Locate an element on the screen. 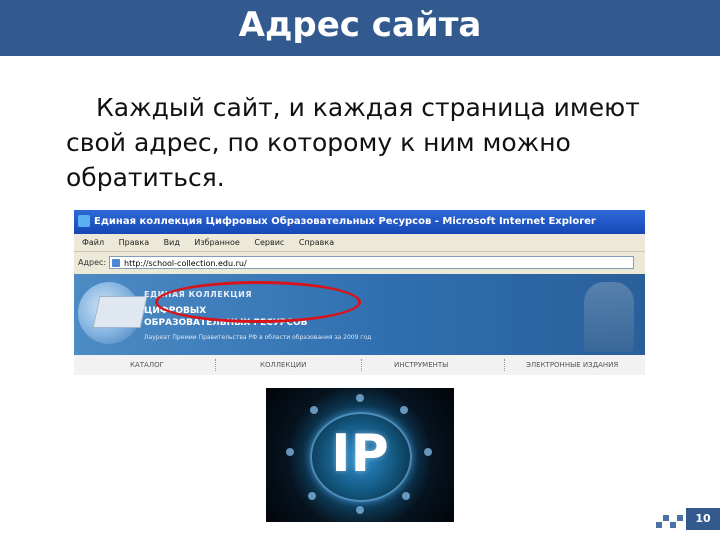  nav-catalog: КАТАЛОГ is located at coordinates (147, 365).